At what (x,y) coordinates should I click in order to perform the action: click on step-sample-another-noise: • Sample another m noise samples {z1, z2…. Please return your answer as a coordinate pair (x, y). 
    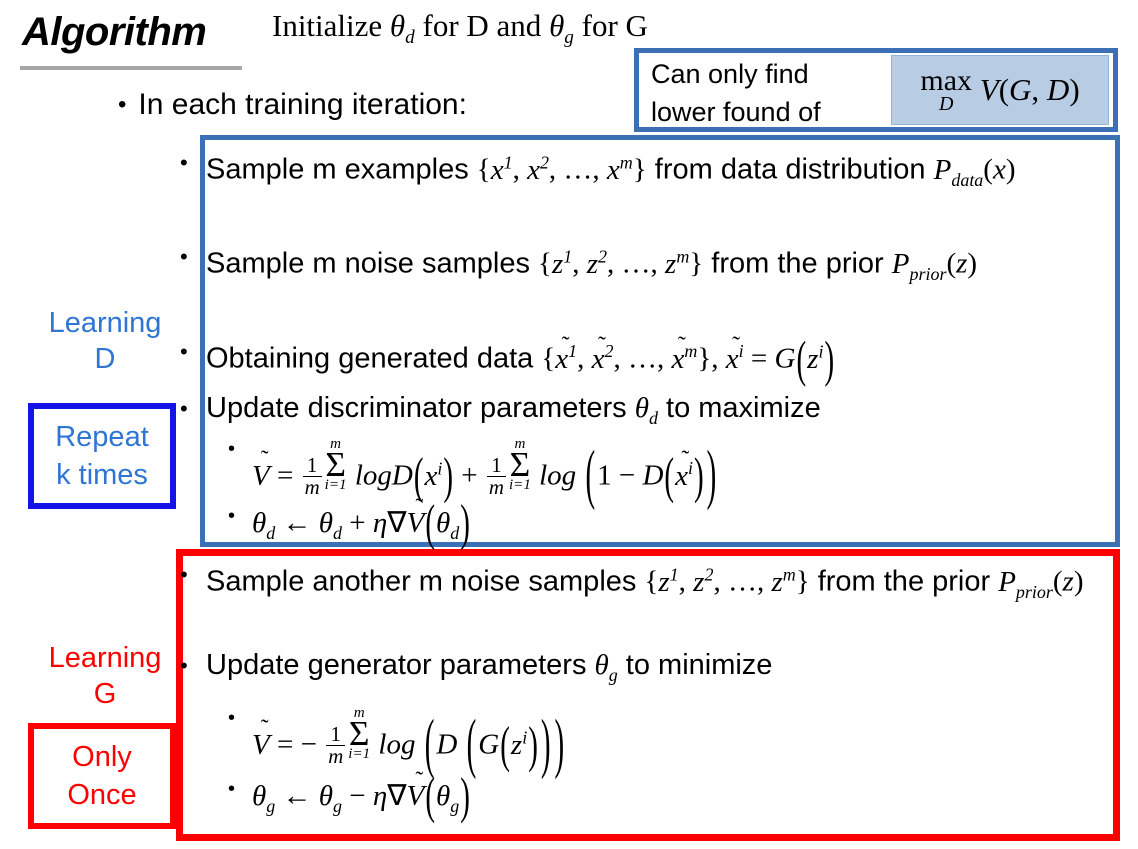
    Looking at the image, I should click on (647, 582).